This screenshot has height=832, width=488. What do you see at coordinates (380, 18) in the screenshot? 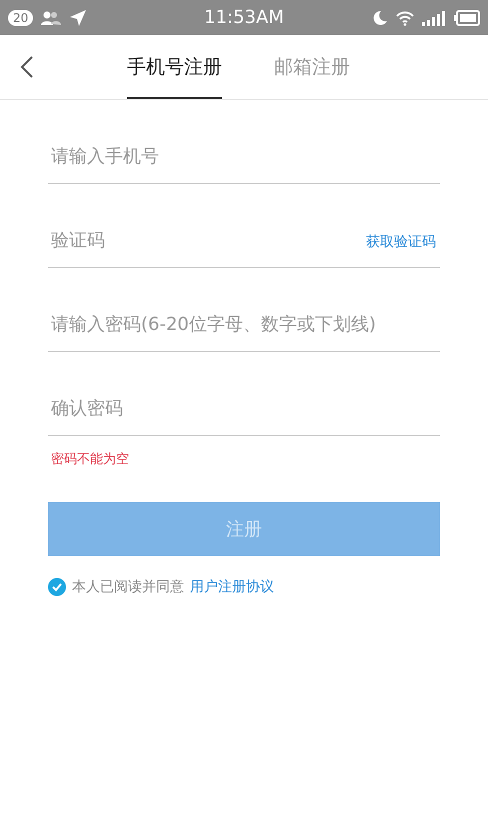
I see `moon-icon` at bounding box center [380, 18].